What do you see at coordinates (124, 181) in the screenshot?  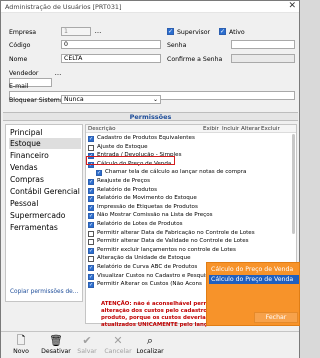 I see `permission-label: Reajuste de Preços` at bounding box center [124, 181].